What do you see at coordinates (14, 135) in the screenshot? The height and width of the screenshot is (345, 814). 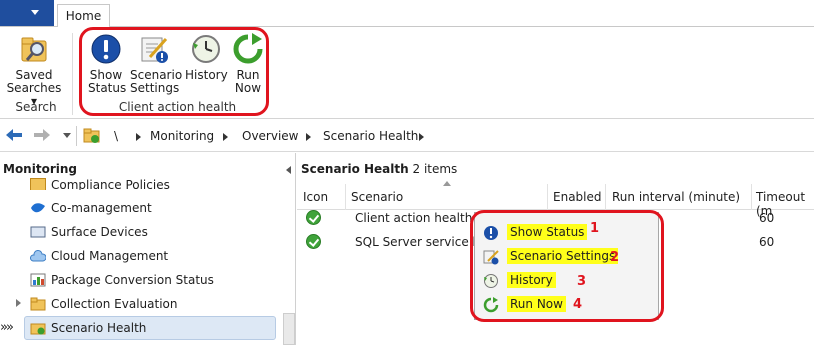 I see `back-arrow-icon` at bounding box center [14, 135].